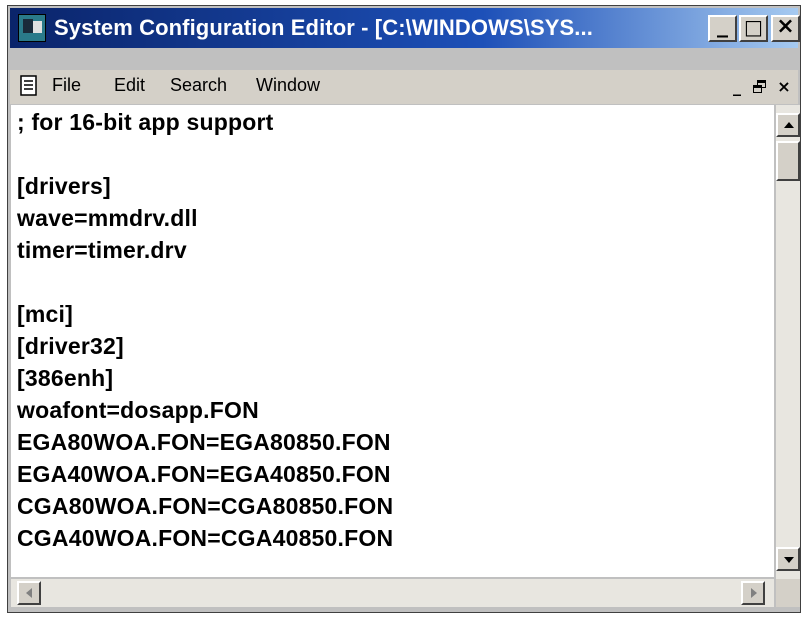 This screenshot has height=618, width=803. I want to click on doc-minimize-icon: _, so click(737, 86).